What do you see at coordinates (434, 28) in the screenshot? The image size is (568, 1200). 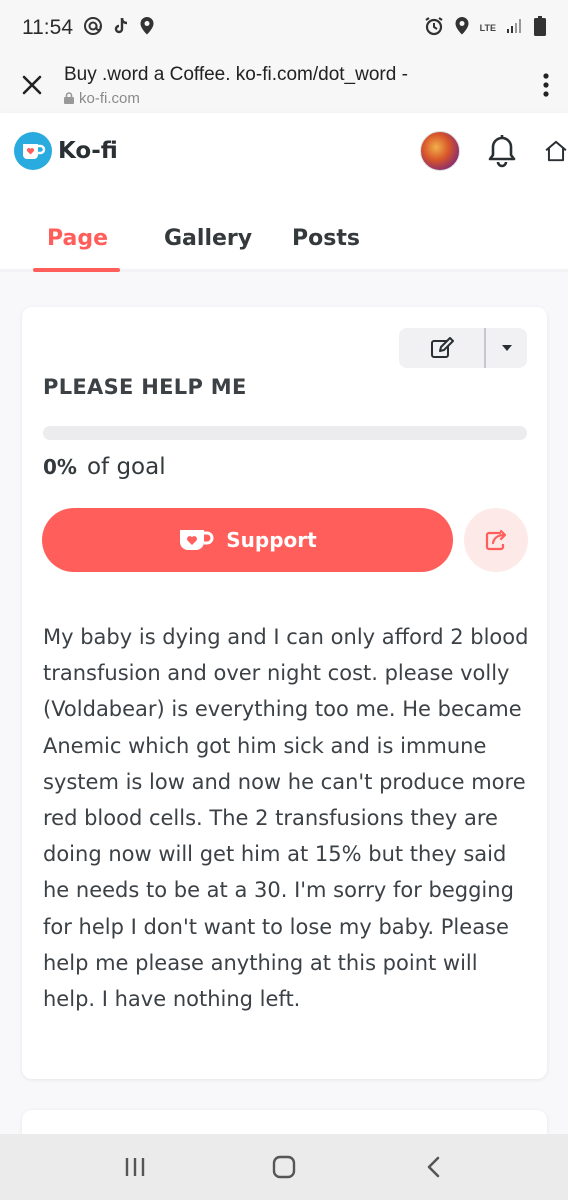 I see `alarm-icon` at bounding box center [434, 28].